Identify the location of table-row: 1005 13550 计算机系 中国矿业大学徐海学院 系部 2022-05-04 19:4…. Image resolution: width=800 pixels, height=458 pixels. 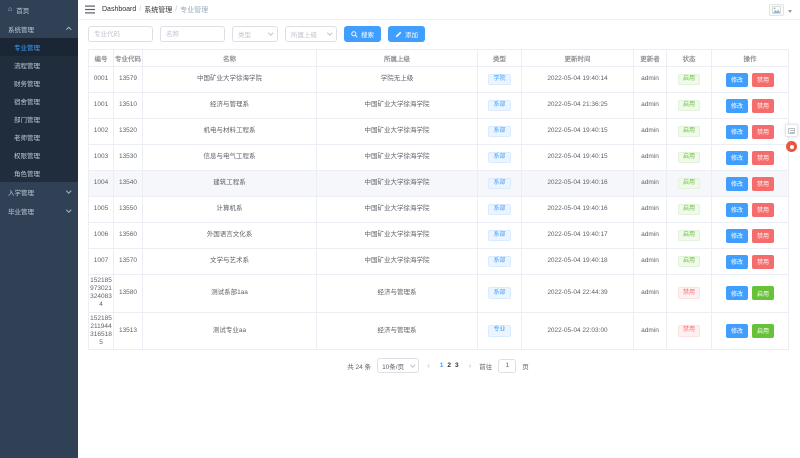
(438, 209).